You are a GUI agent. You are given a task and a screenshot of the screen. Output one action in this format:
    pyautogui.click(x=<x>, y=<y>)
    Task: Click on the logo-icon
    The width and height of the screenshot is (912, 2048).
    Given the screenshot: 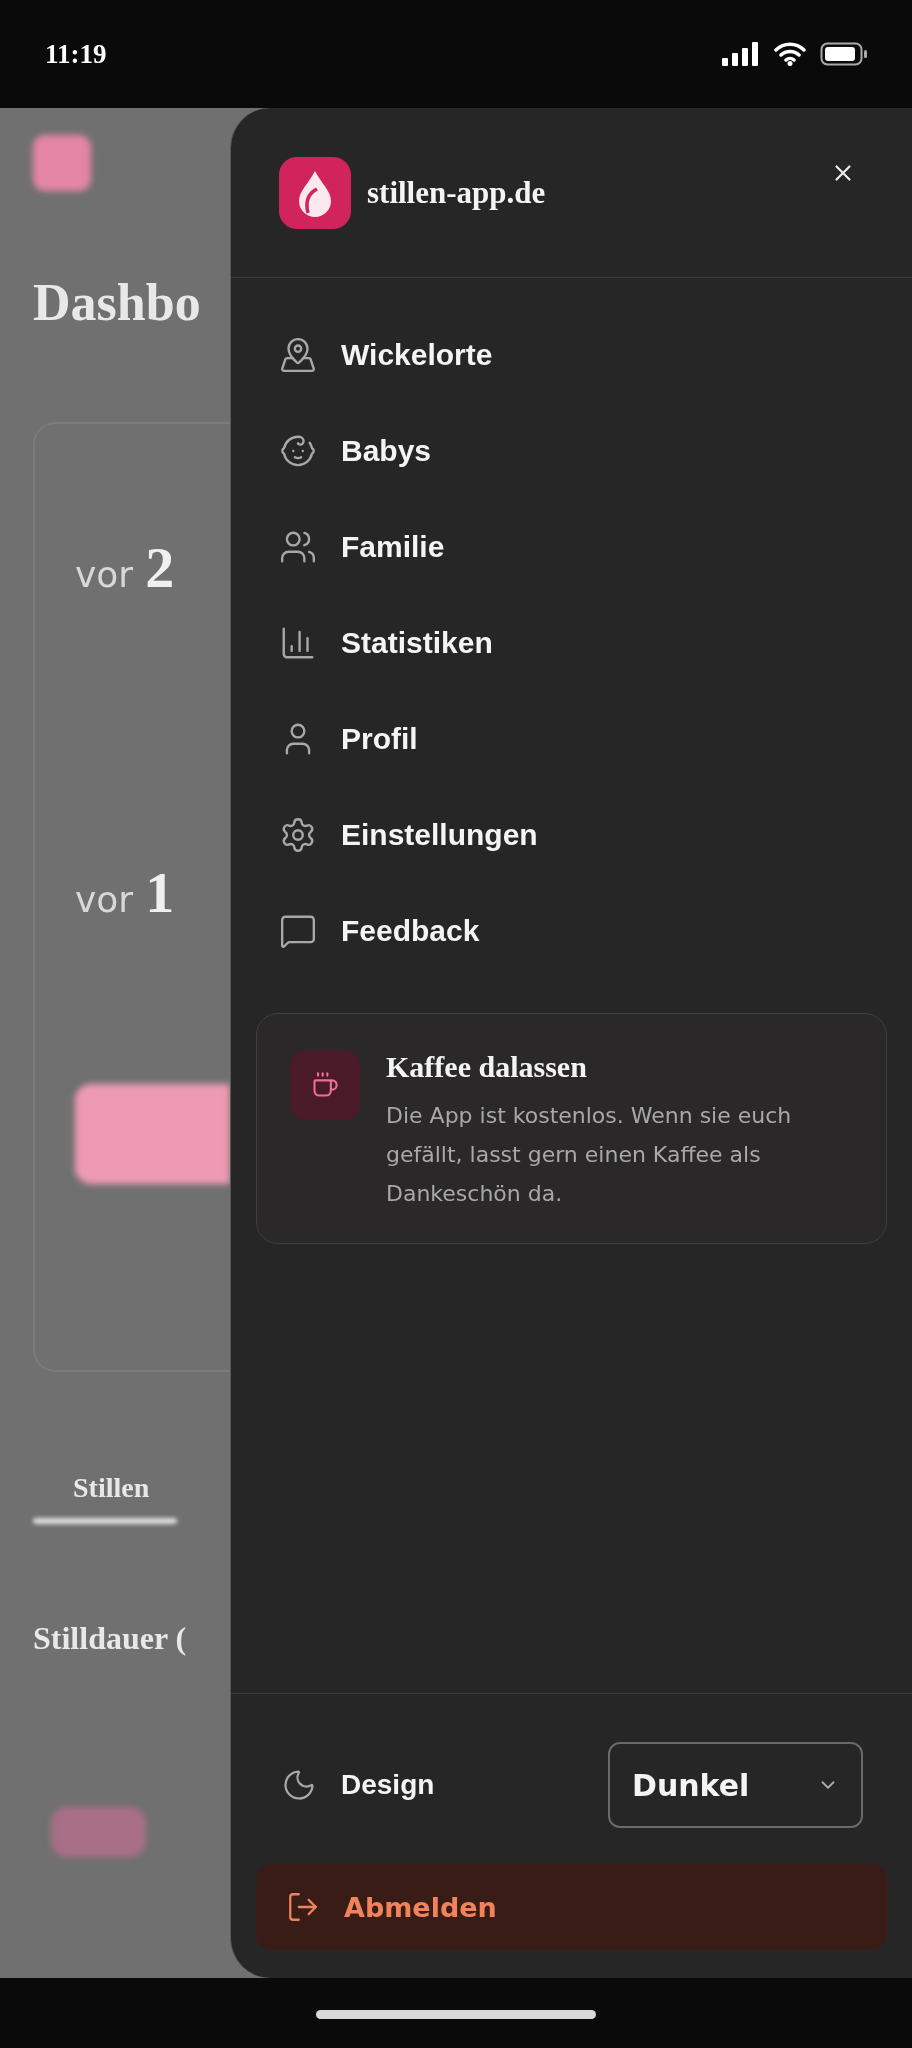 What is the action you would take?
    pyautogui.click(x=315, y=192)
    